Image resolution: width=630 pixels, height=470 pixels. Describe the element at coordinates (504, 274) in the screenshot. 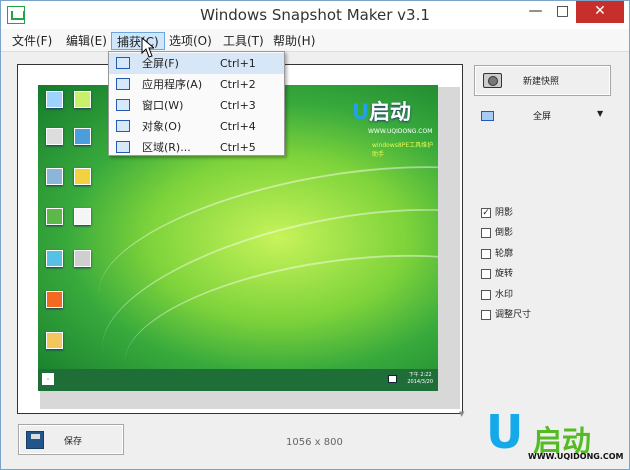

I see `rotate-label: 旋转` at that location.